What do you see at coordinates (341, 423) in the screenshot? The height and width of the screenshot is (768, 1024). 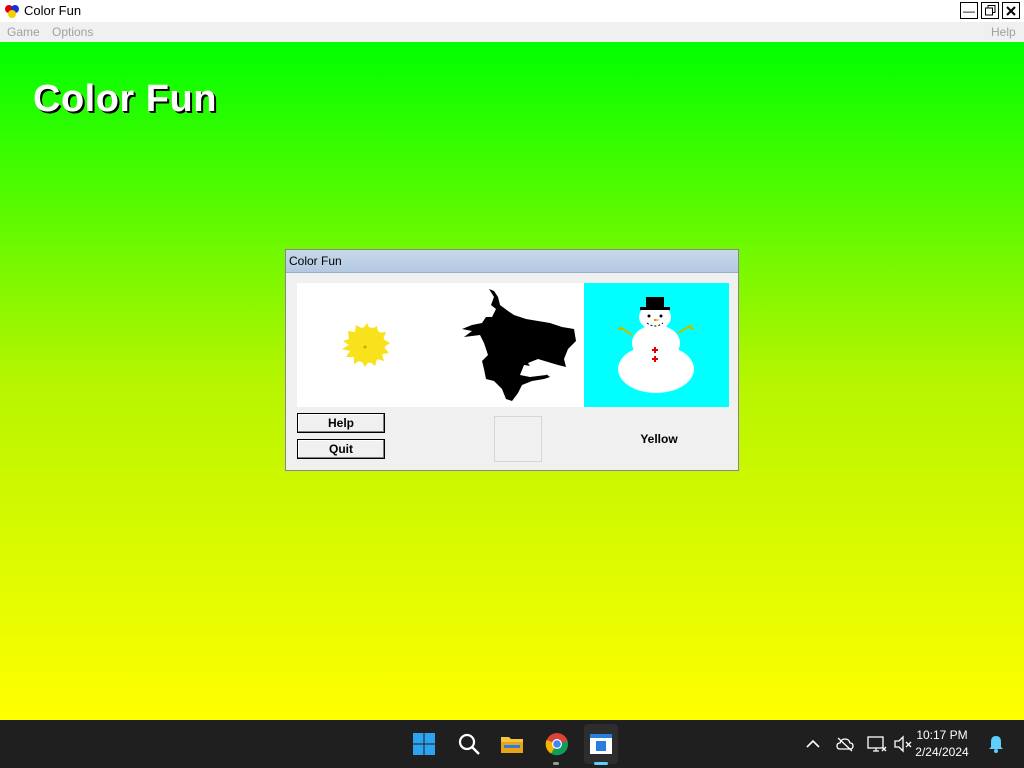 I see `help-button: Help` at bounding box center [341, 423].